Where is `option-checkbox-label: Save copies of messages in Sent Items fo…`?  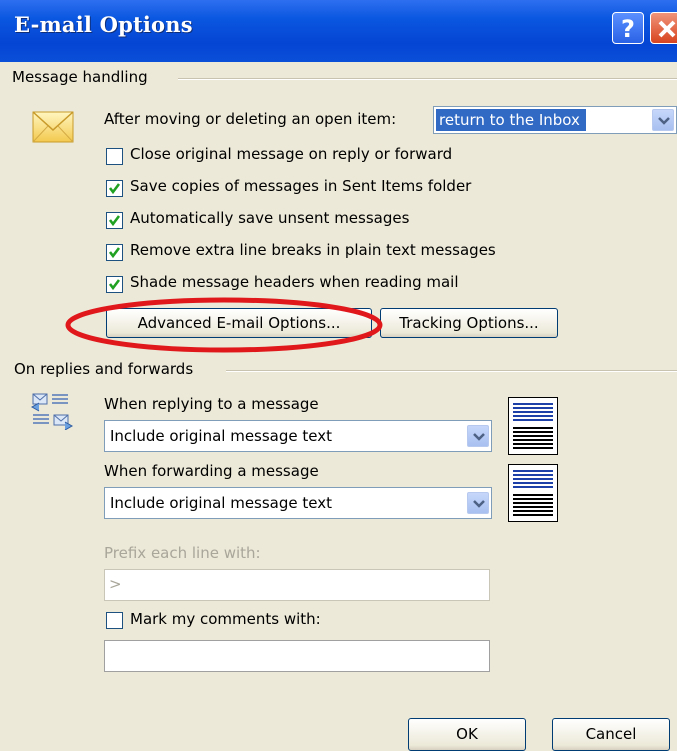
option-checkbox-label: Save copies of messages in Sent Items fo… is located at coordinates (301, 186).